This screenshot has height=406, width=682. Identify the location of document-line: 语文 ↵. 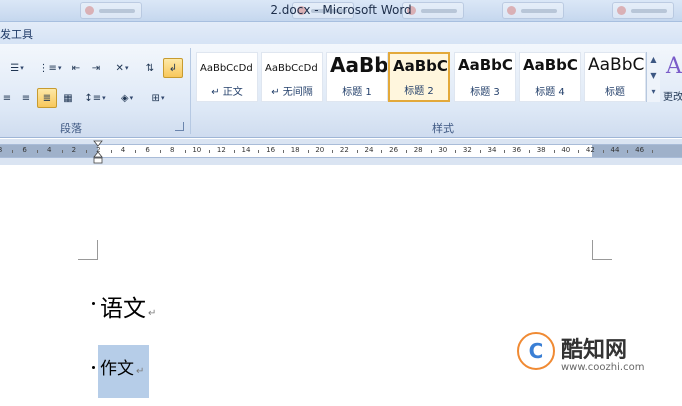
(128, 306).